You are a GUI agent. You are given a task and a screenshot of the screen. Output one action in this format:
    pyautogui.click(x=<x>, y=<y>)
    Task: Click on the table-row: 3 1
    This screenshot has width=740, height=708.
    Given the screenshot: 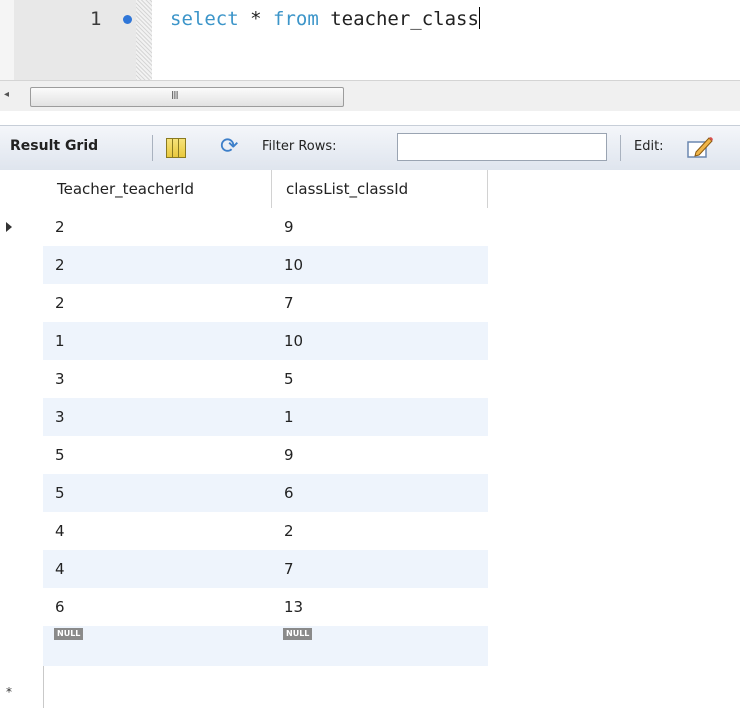 What is the action you would take?
    pyautogui.click(x=265, y=417)
    